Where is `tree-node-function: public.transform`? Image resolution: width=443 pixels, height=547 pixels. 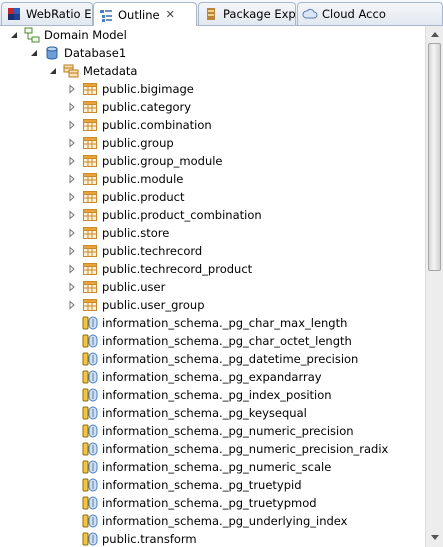 tree-node-function: public.transform is located at coordinates (139, 538).